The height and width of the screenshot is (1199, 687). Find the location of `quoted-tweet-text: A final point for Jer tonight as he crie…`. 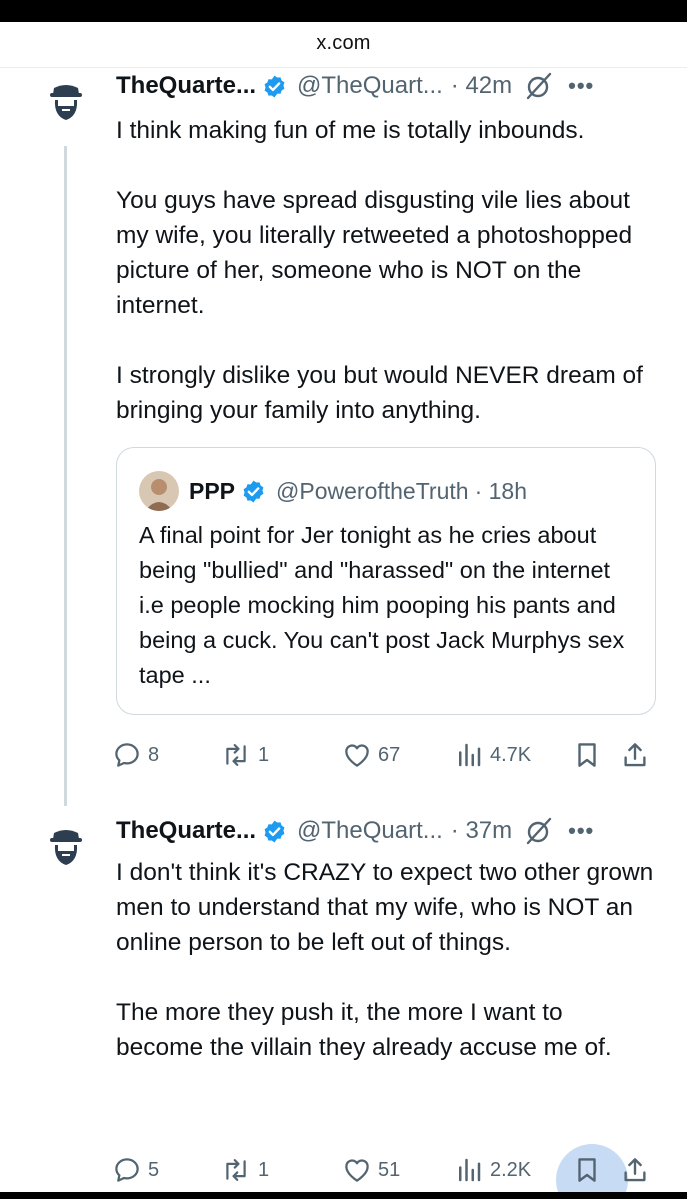

quoted-tweet-text: A final point for Jer tonight as he crie… is located at coordinates (382, 605).